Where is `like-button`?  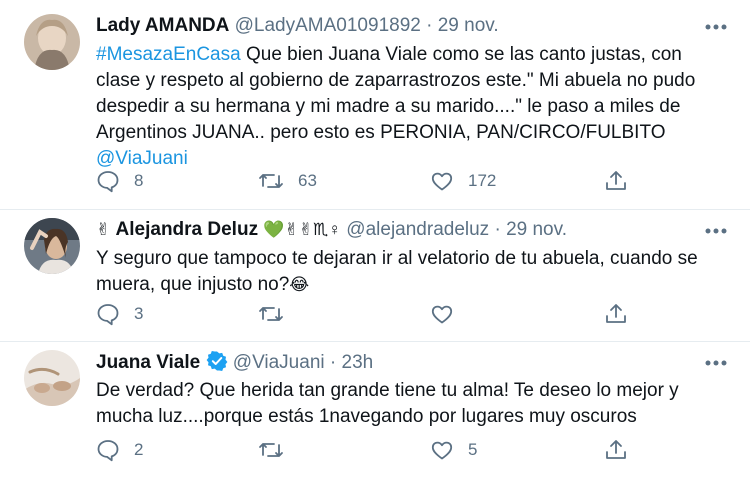
like-button is located at coordinates (449, 314).